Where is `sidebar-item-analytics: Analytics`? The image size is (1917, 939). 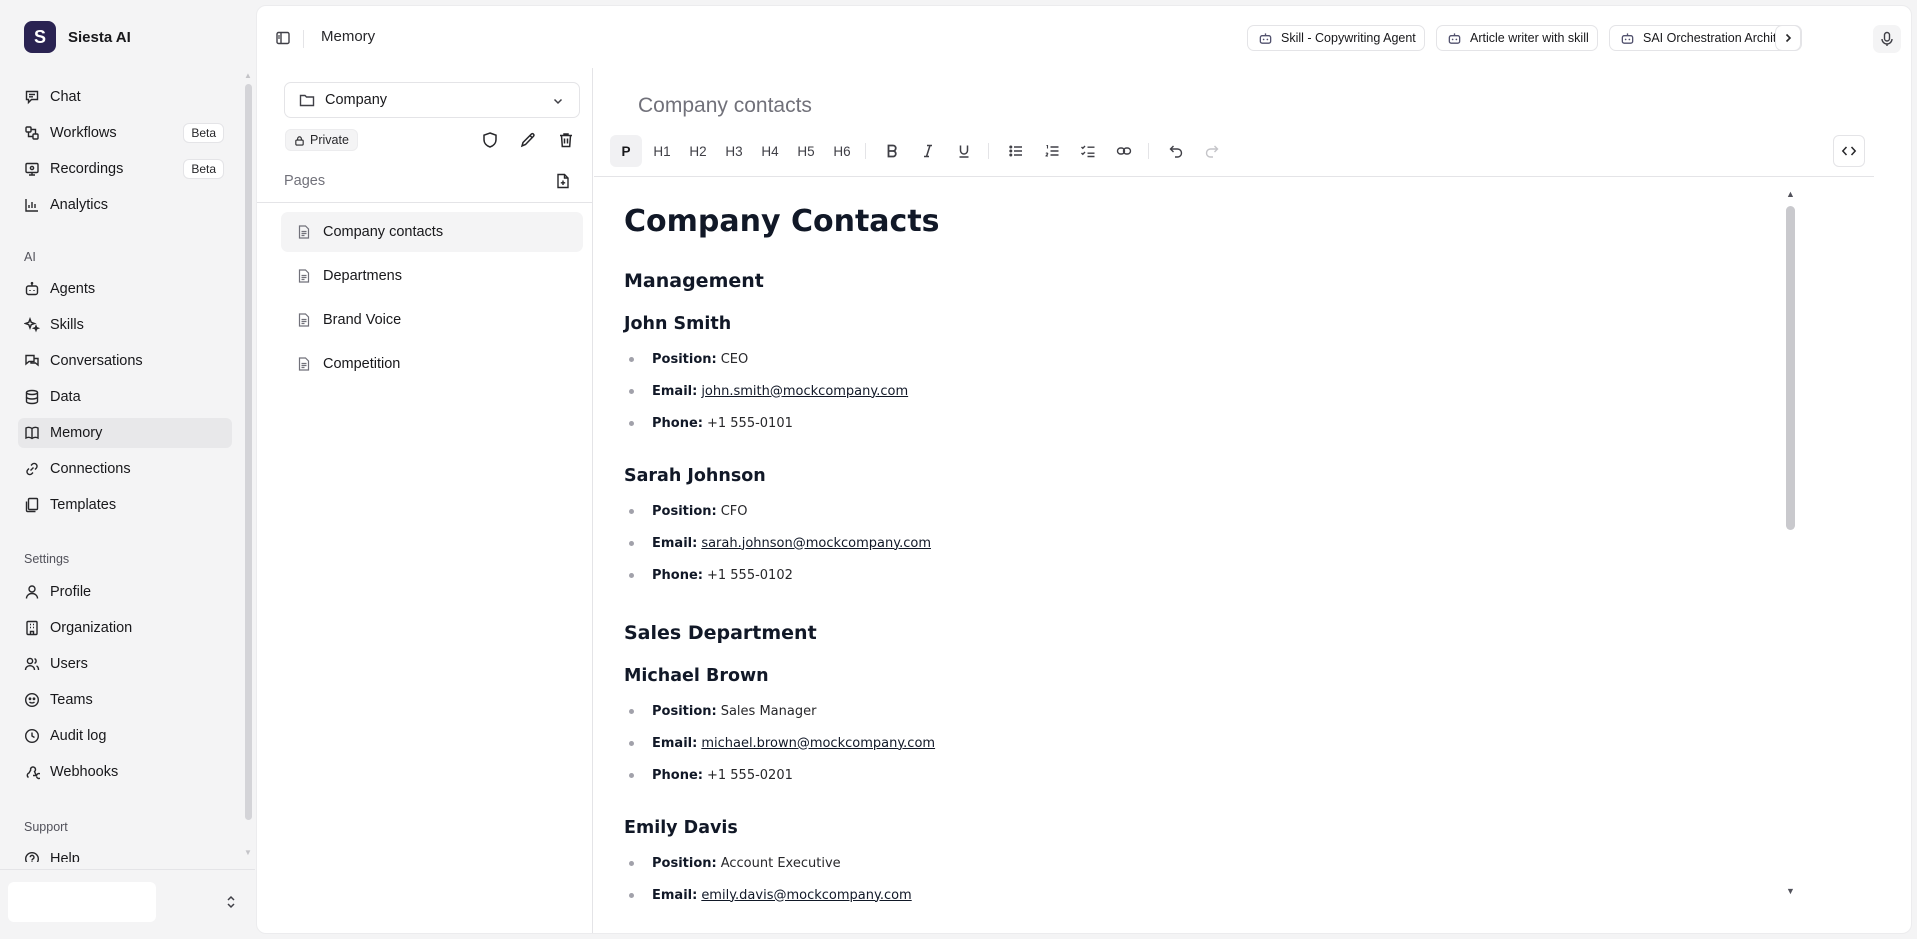 sidebar-item-analytics: Analytics is located at coordinates (125, 205).